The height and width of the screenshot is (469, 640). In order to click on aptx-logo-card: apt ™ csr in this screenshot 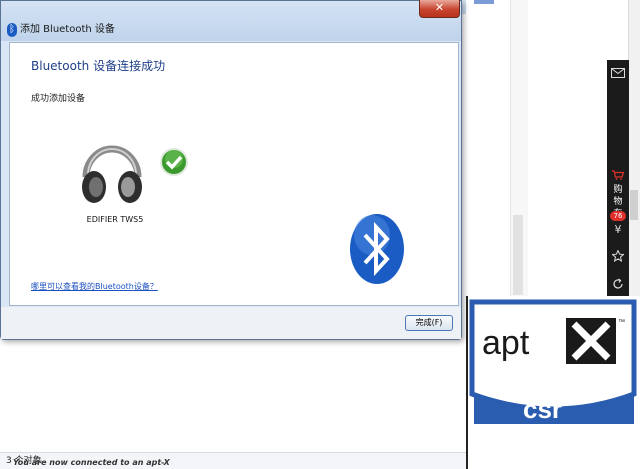, I will do `click(553, 382)`.